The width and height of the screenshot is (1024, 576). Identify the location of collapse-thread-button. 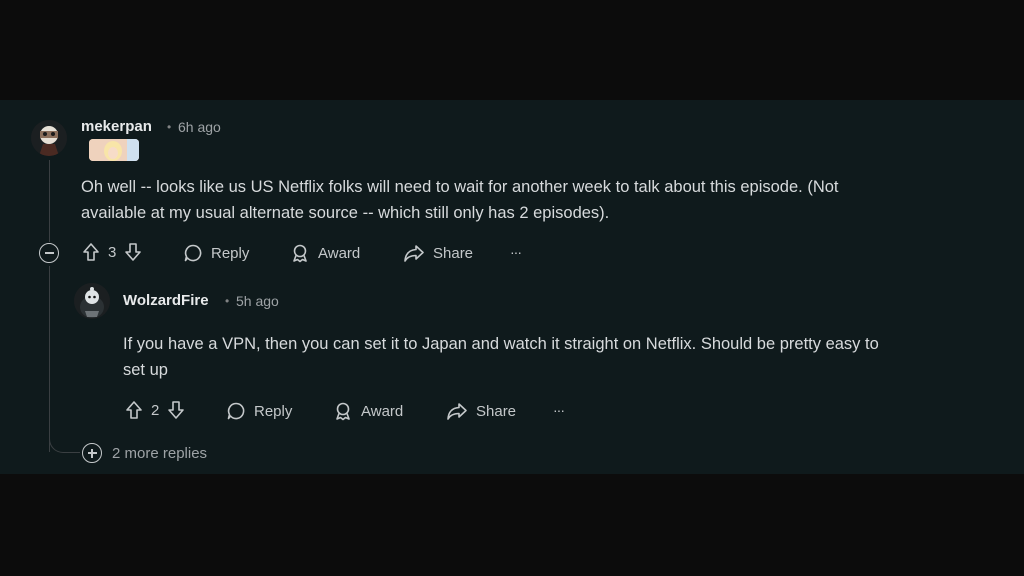
(49, 253).